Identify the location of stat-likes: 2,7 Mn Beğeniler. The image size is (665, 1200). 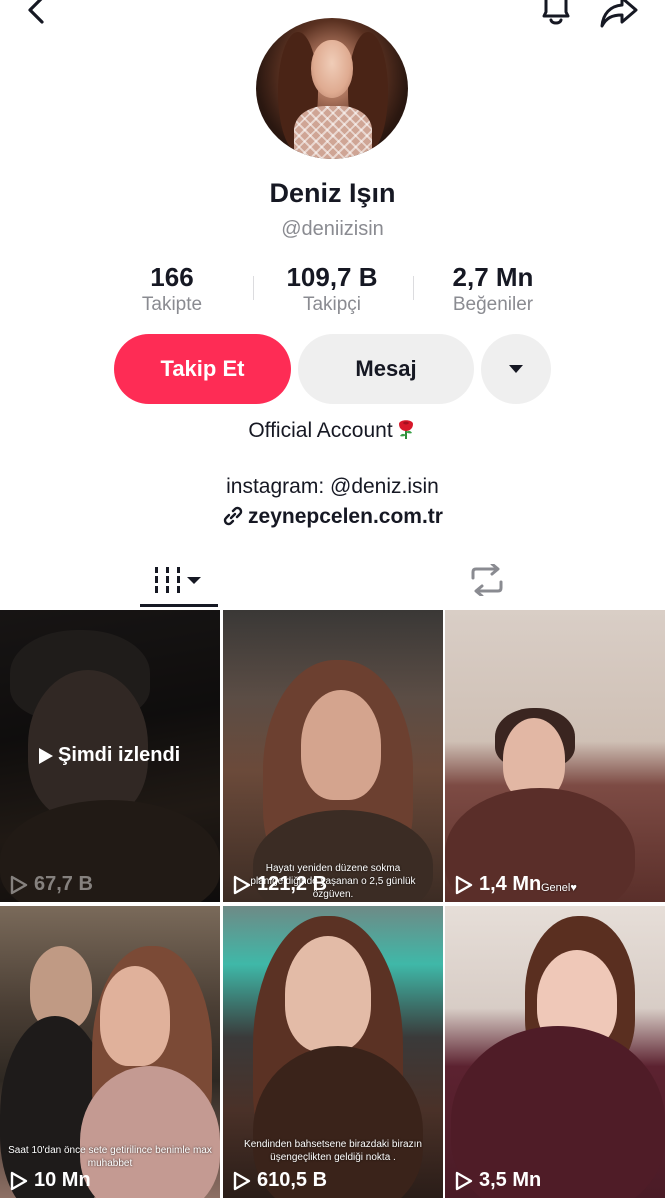
(493, 290).